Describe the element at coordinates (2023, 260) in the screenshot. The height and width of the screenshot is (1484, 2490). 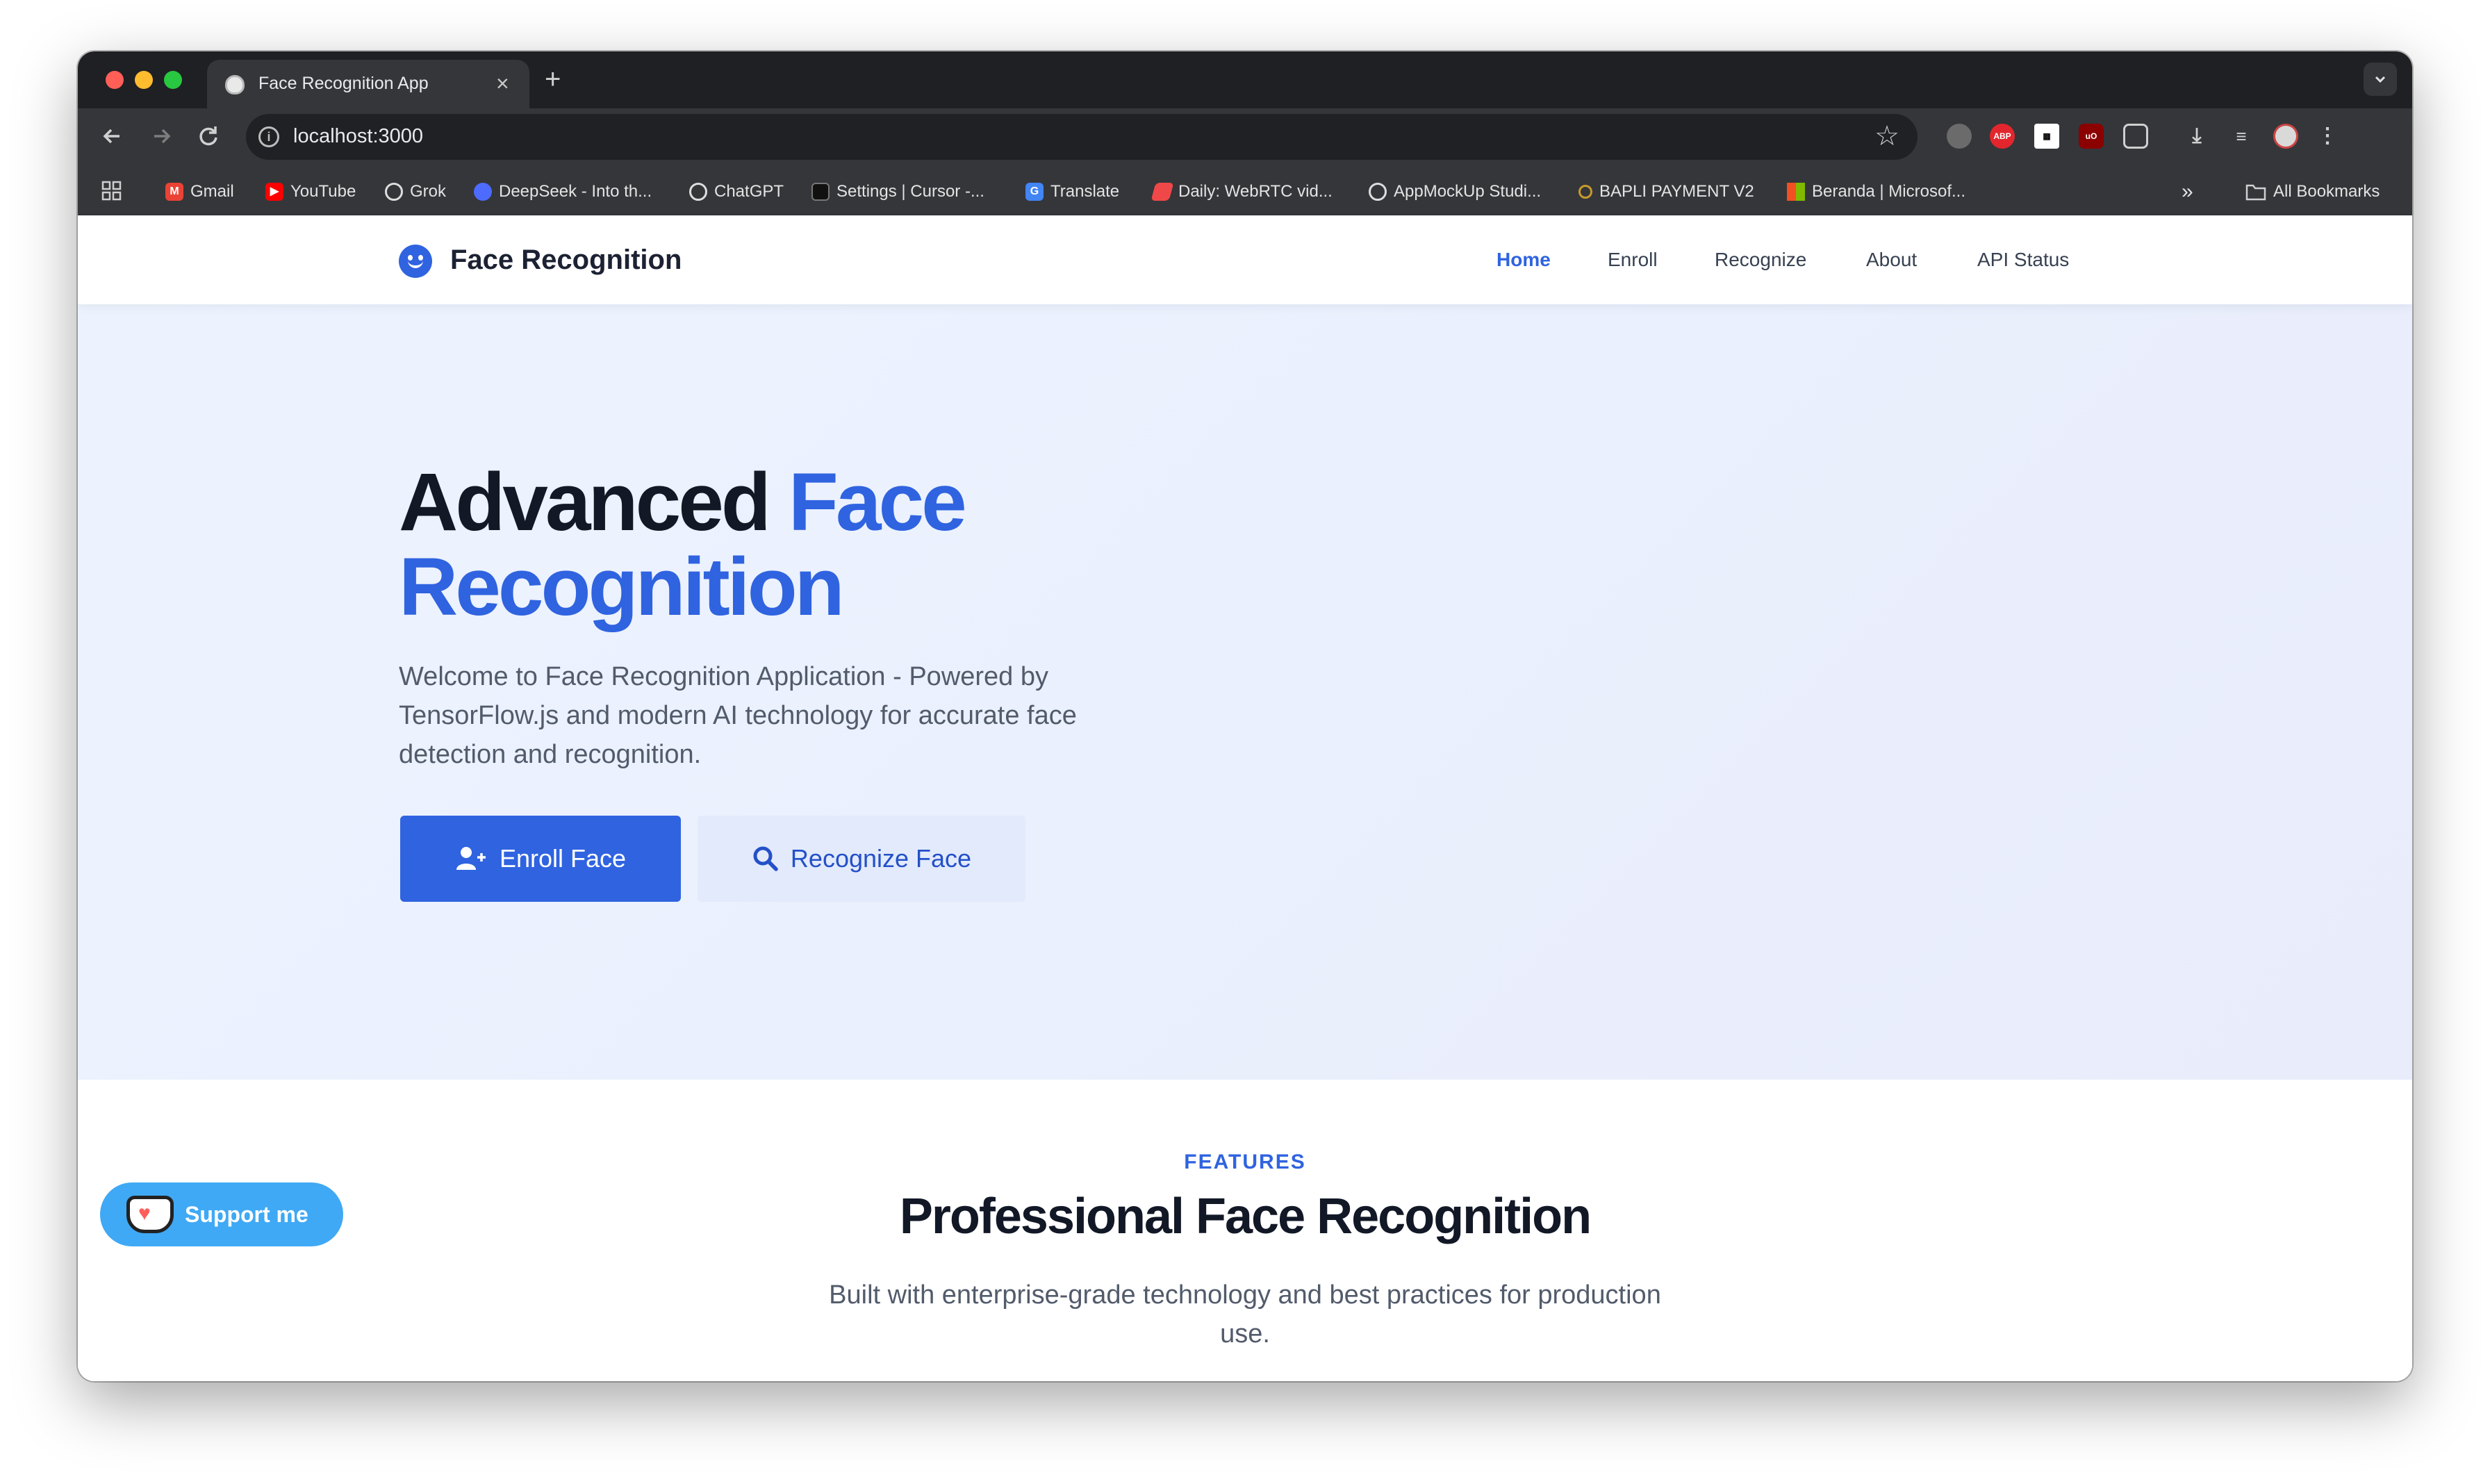
I see `nav-api-status: API Status` at that location.